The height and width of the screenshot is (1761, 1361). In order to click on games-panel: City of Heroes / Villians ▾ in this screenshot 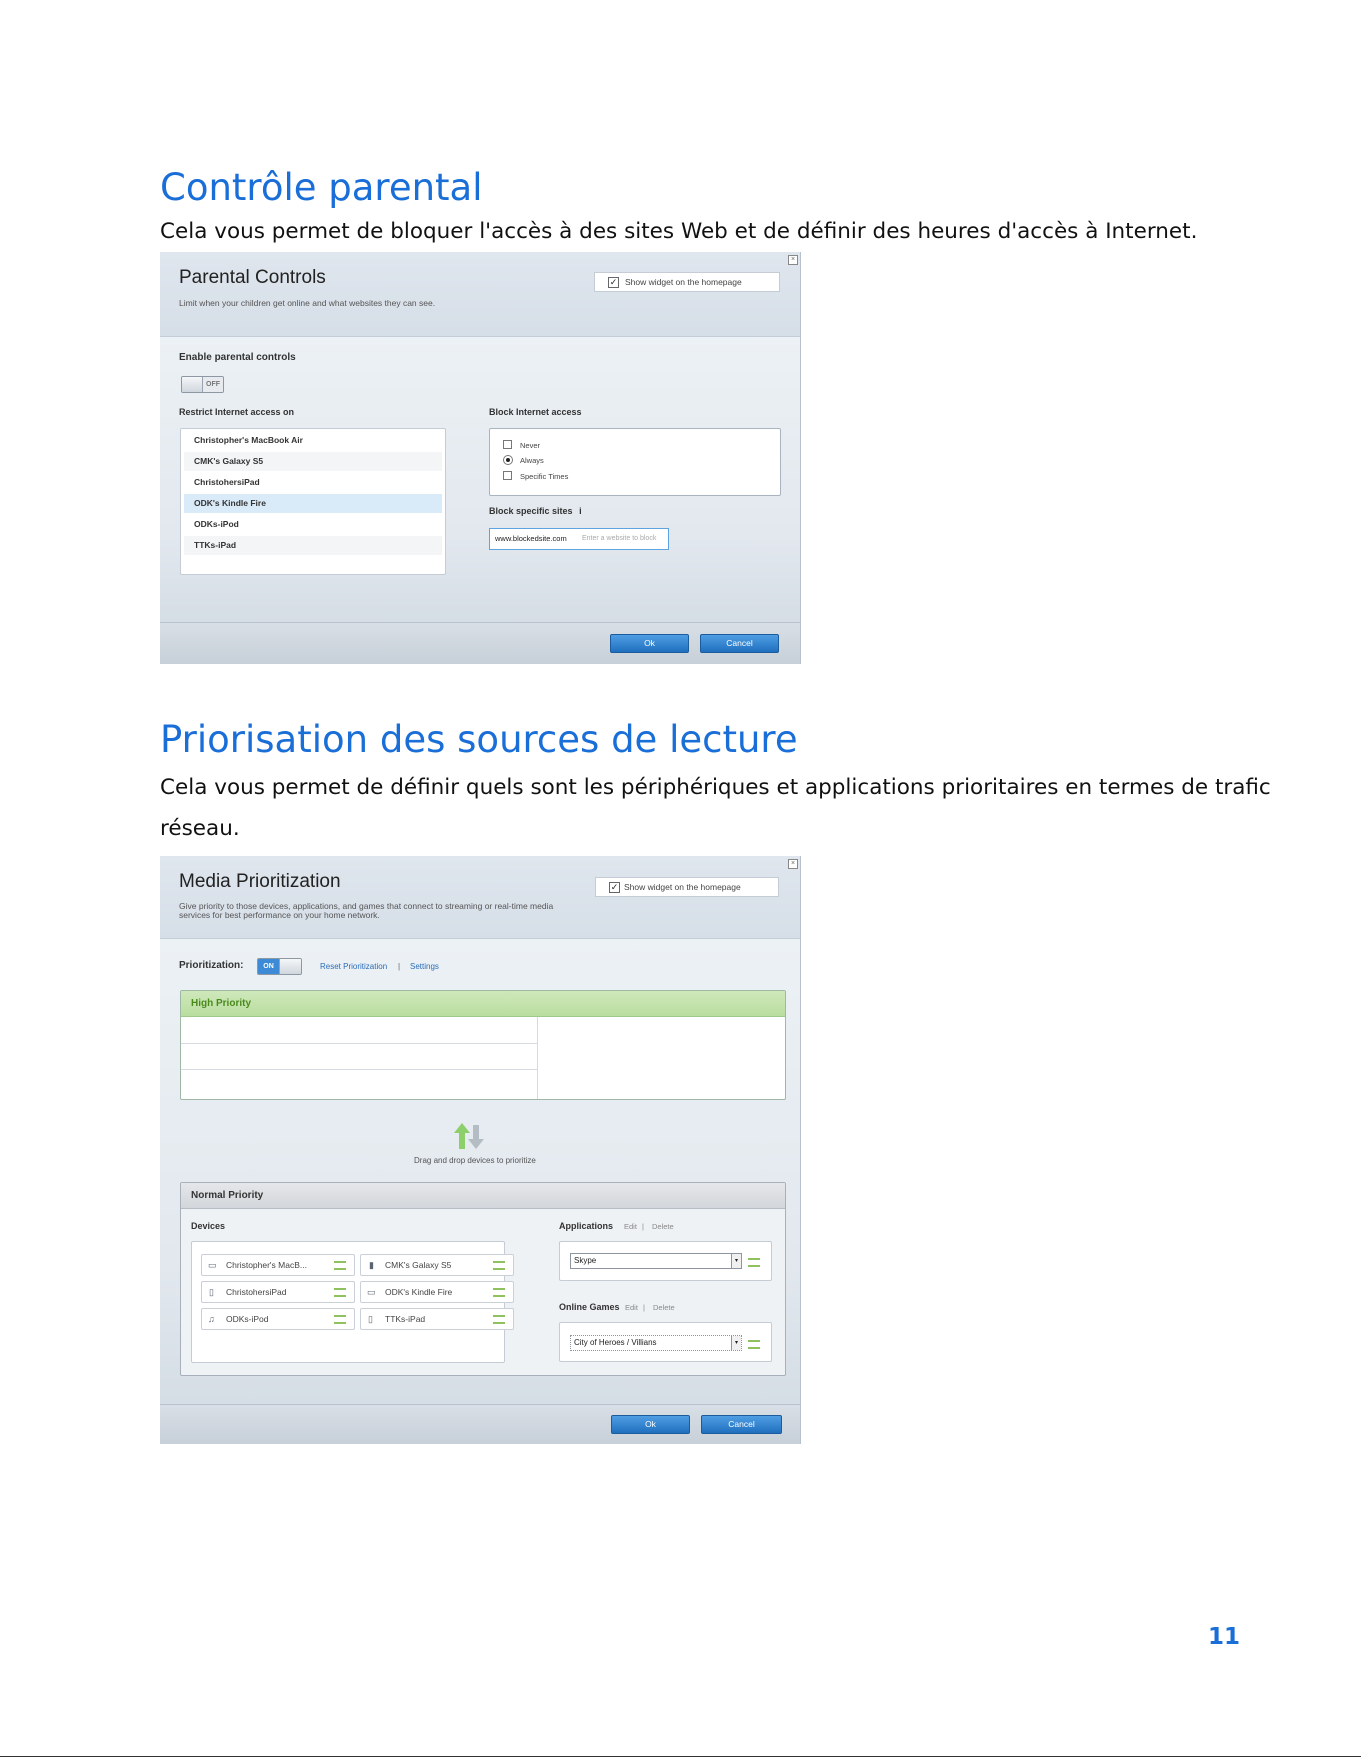, I will do `click(665, 1342)`.